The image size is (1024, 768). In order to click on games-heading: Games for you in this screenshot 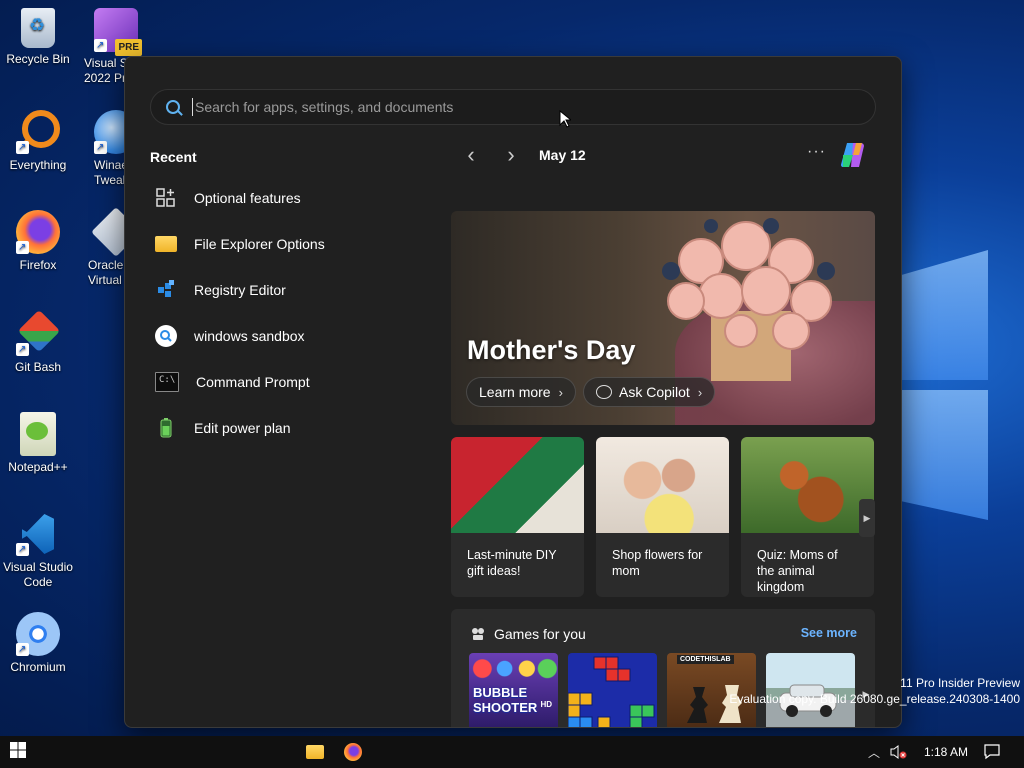, I will do `click(528, 634)`.